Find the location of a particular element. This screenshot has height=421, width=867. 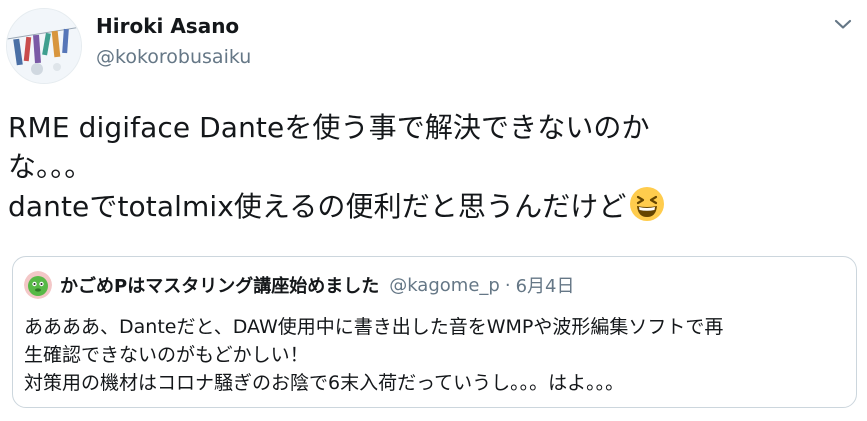

quoted-tweet-date: 6月4日 is located at coordinates (545, 285).